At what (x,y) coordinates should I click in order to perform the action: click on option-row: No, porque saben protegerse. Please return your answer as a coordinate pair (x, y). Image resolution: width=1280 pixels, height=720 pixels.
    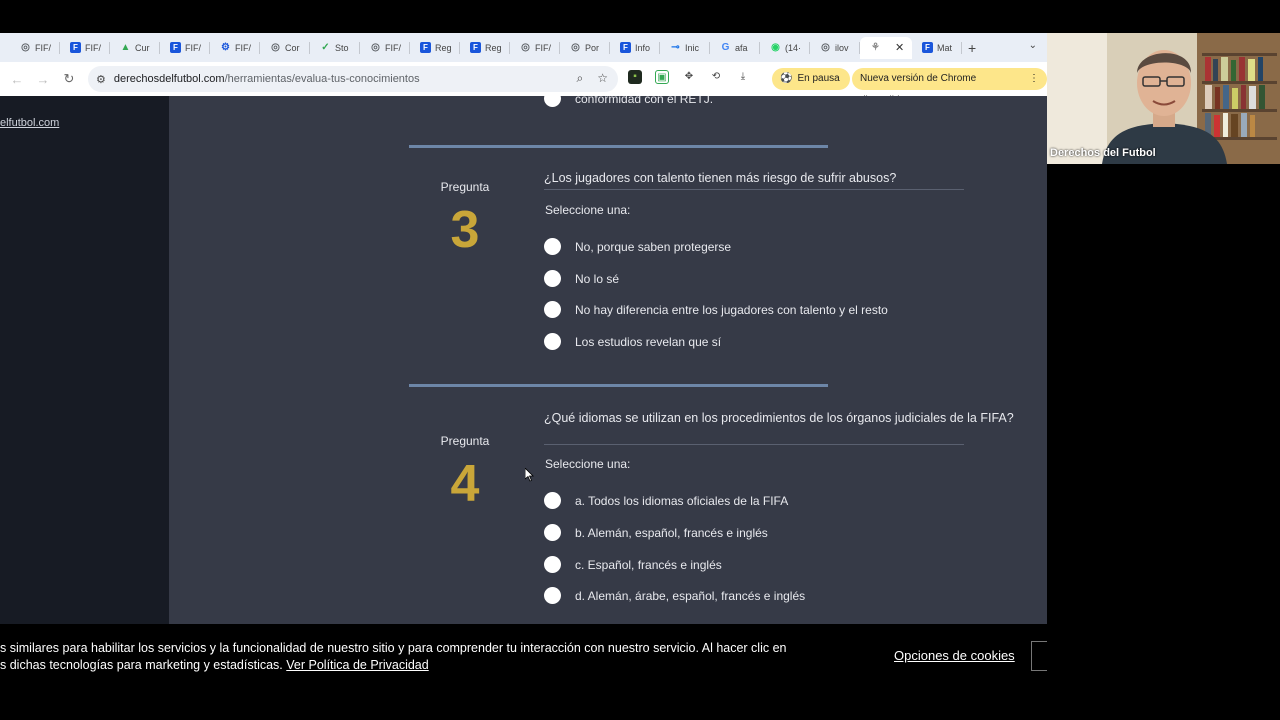
    Looking at the image, I should click on (637, 246).